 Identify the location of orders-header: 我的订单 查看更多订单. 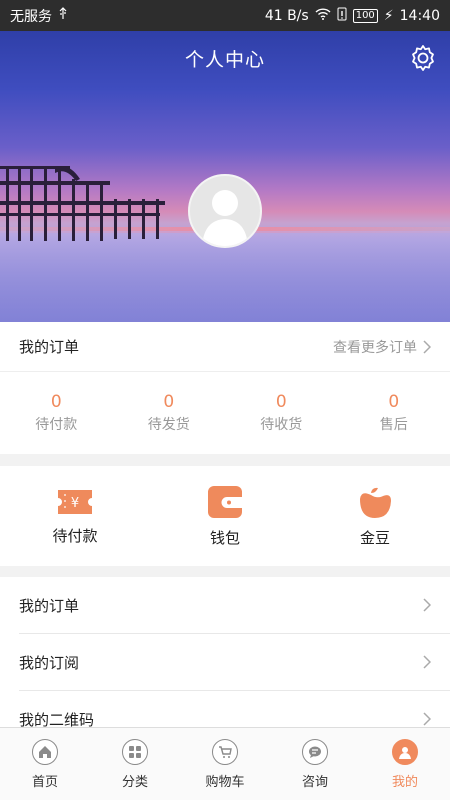
(225, 347).